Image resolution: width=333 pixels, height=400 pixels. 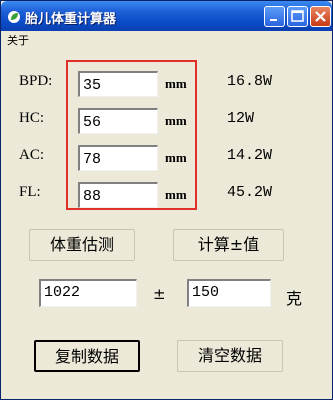 I want to click on close-button, so click(x=320, y=16).